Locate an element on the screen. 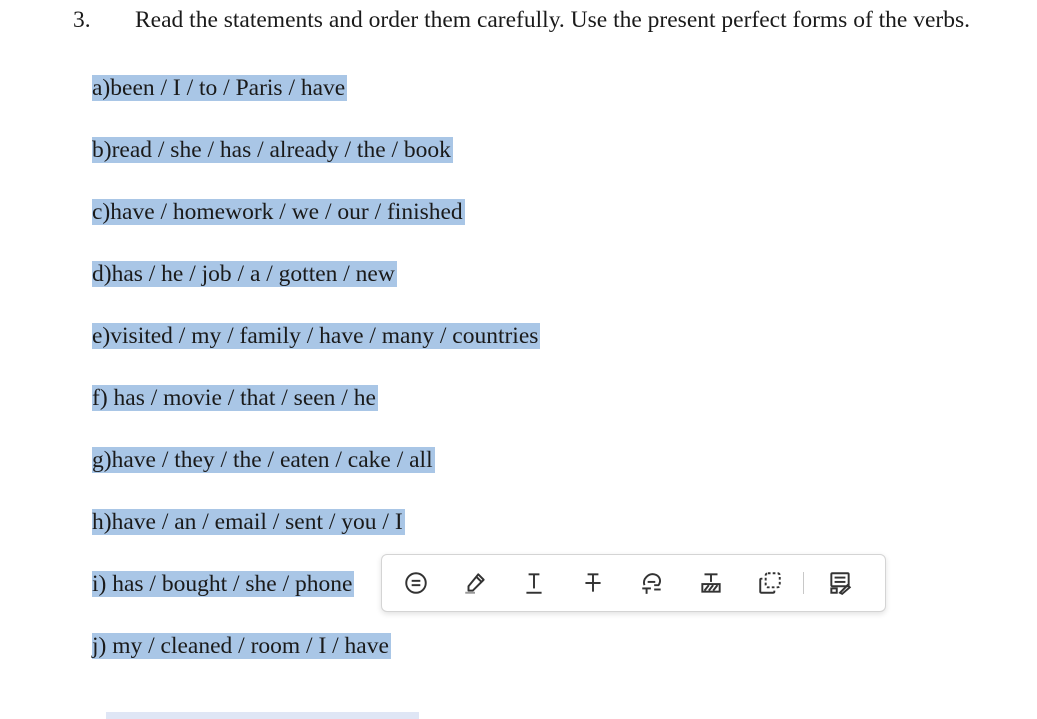  highlighter-icon is located at coordinates (475, 583).